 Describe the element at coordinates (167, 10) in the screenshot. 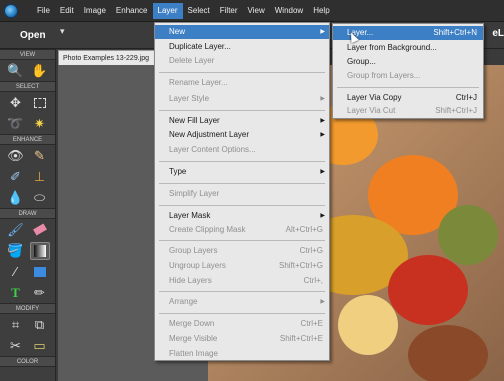

I see `menu-layer: Layer` at that location.